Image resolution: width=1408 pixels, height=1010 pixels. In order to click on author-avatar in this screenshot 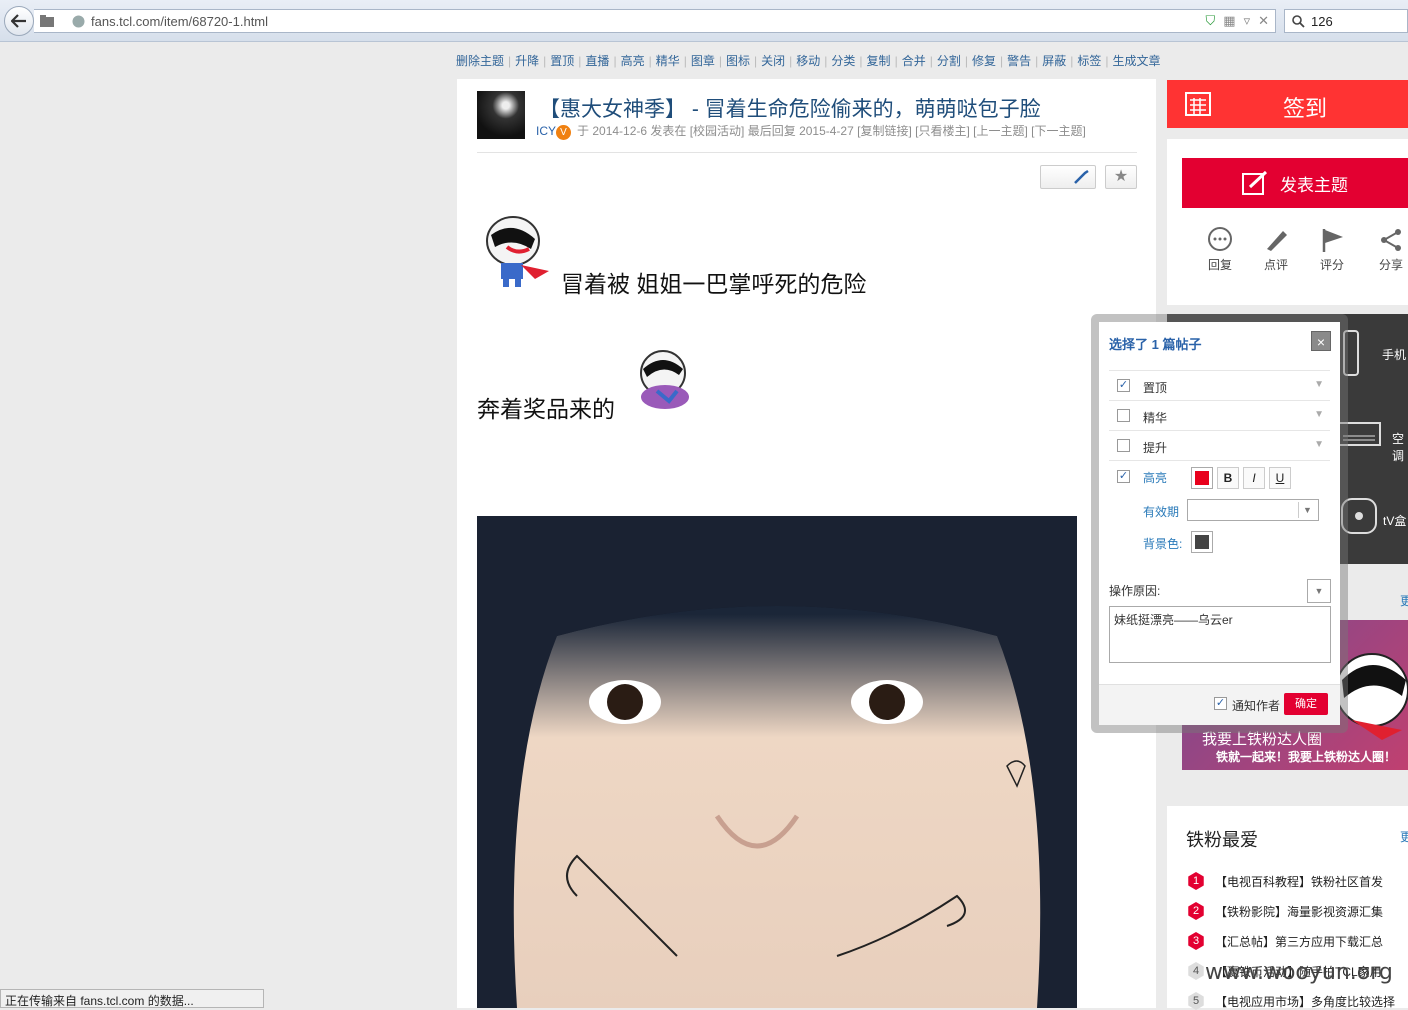, I will do `click(501, 115)`.